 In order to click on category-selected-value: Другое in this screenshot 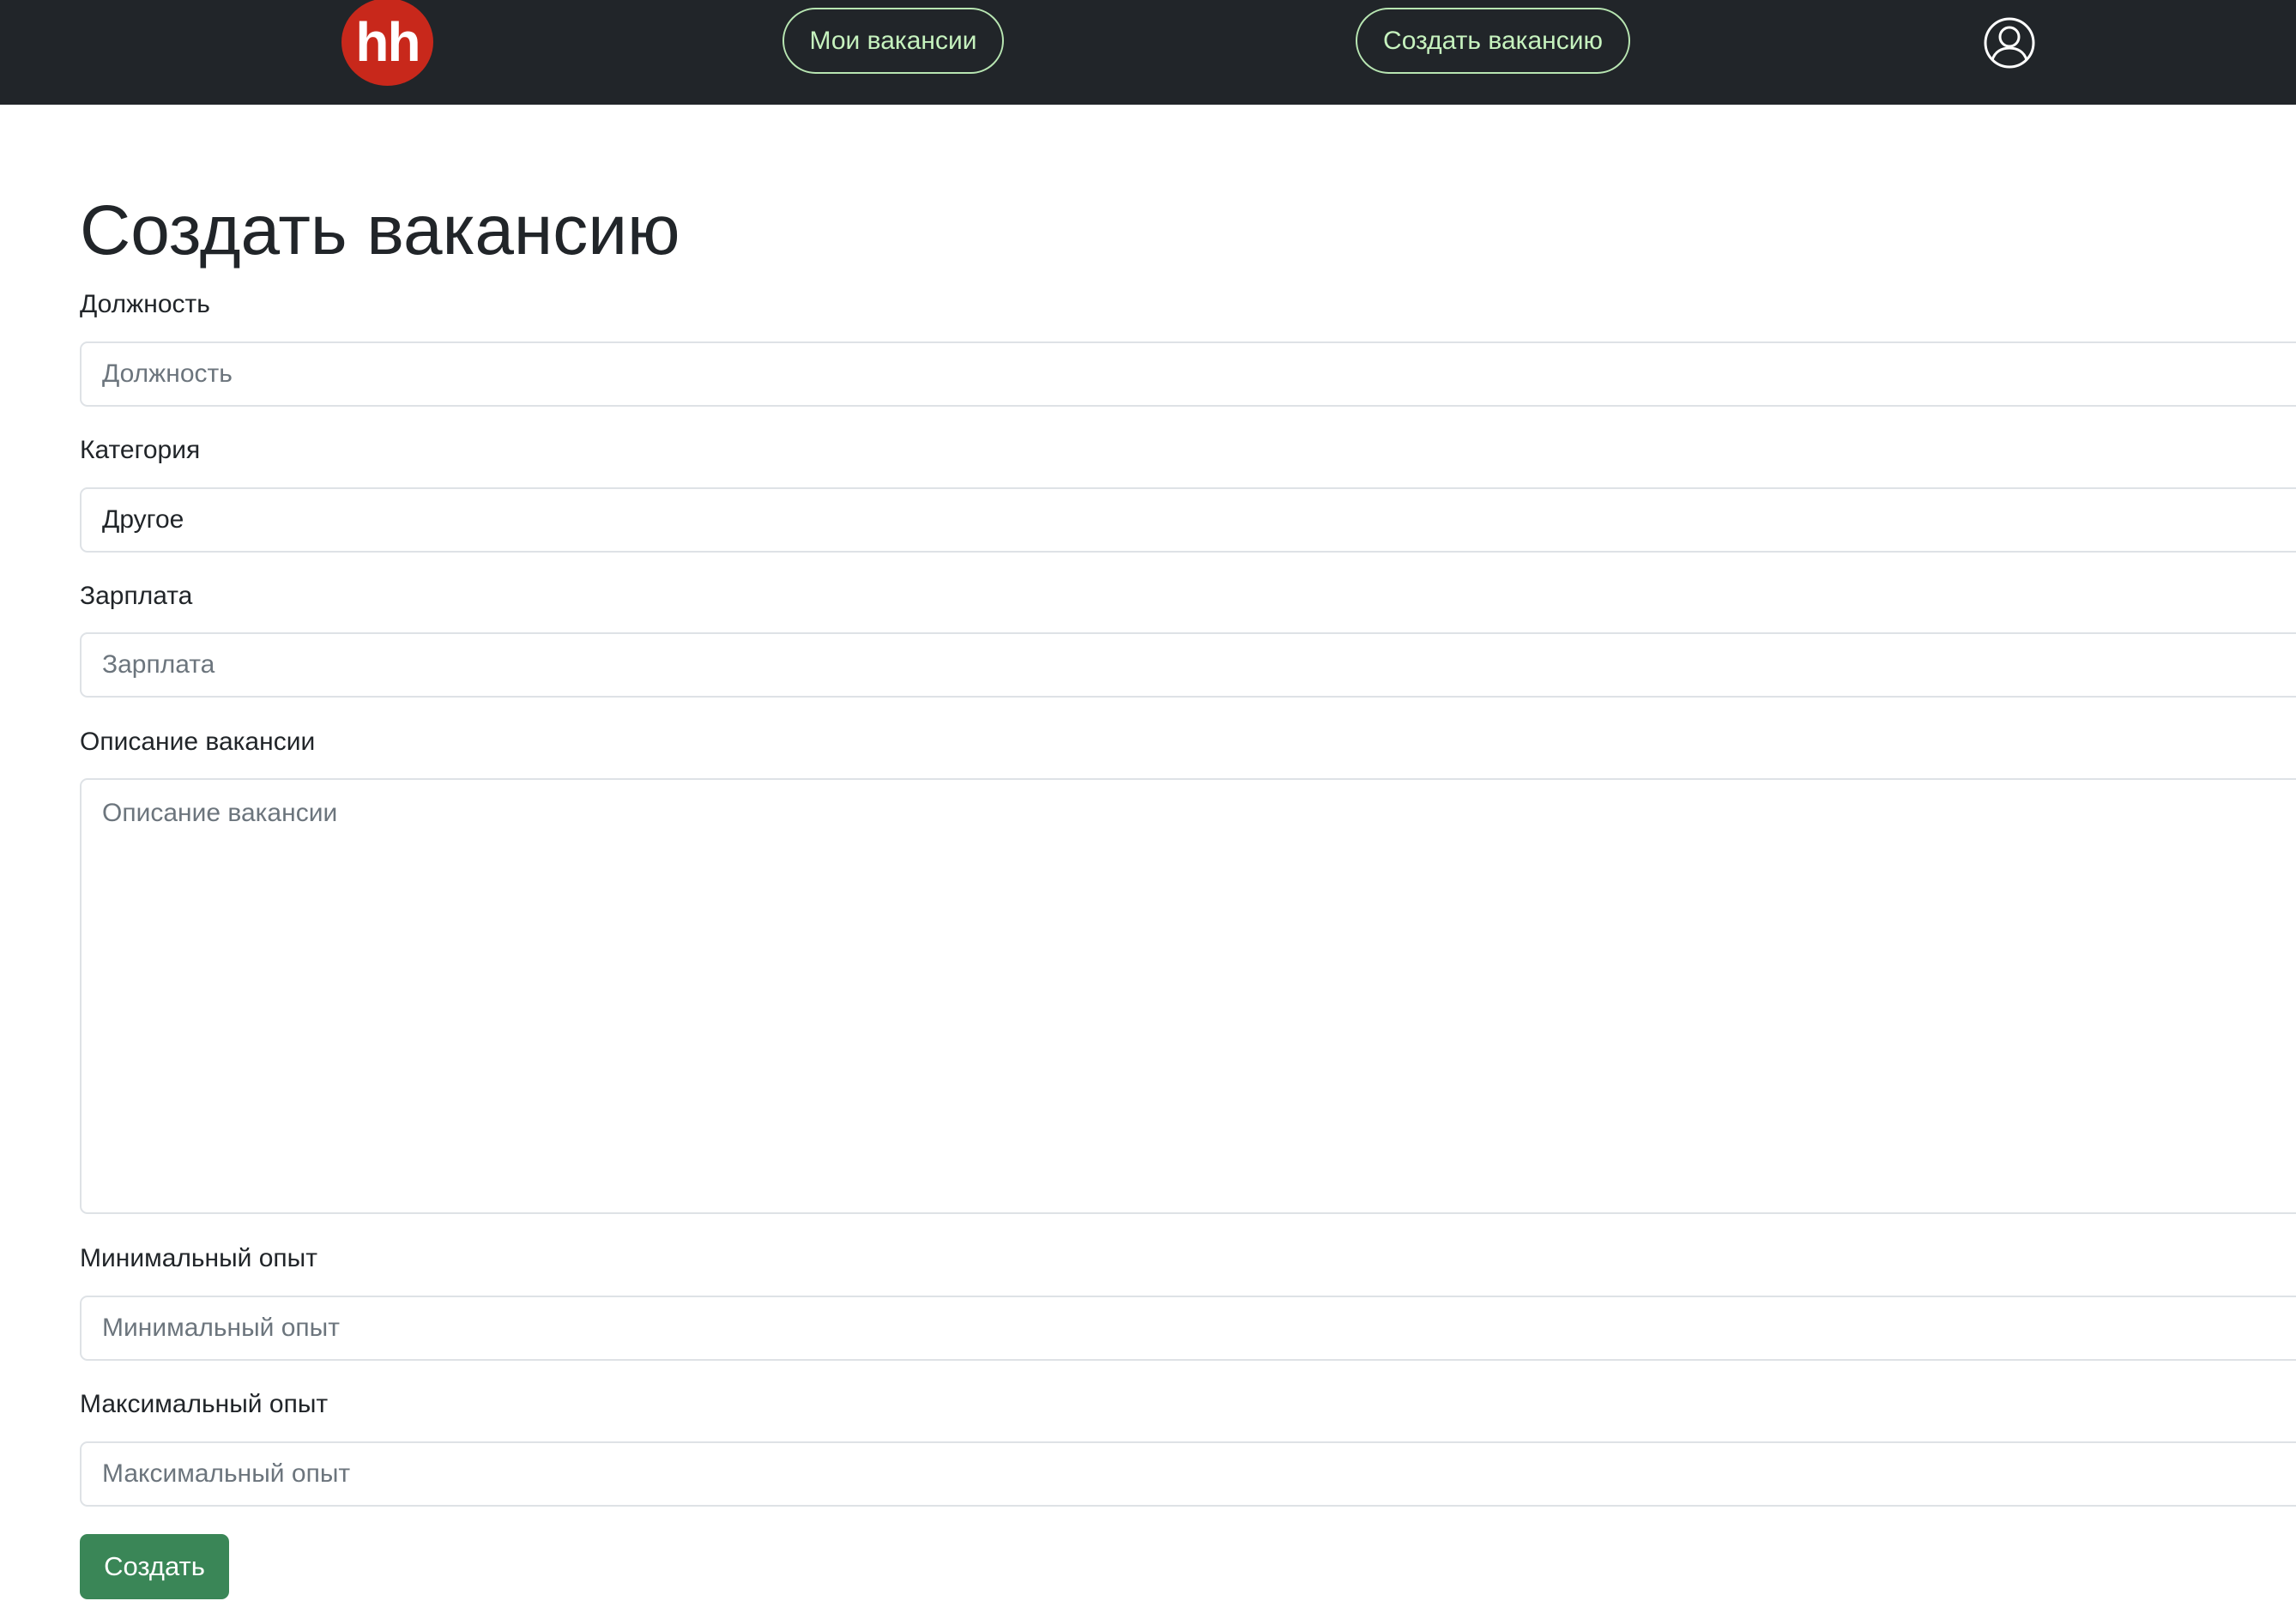, I will do `click(143, 519)`.